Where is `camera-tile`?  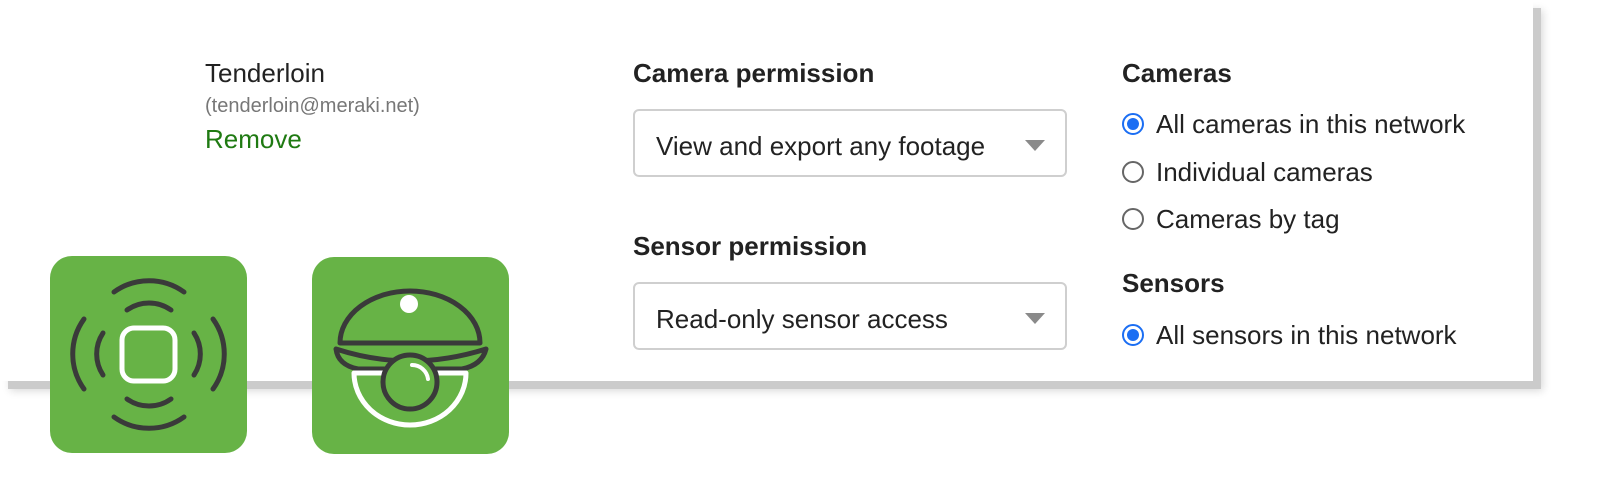 camera-tile is located at coordinates (410, 355).